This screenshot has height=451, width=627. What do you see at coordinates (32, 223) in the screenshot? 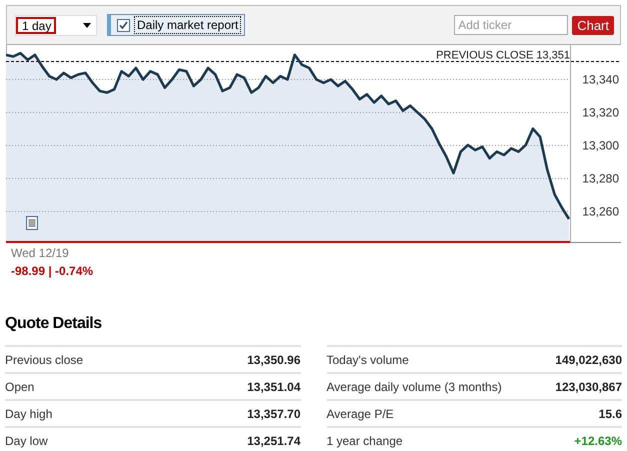
I see `report-icon` at bounding box center [32, 223].